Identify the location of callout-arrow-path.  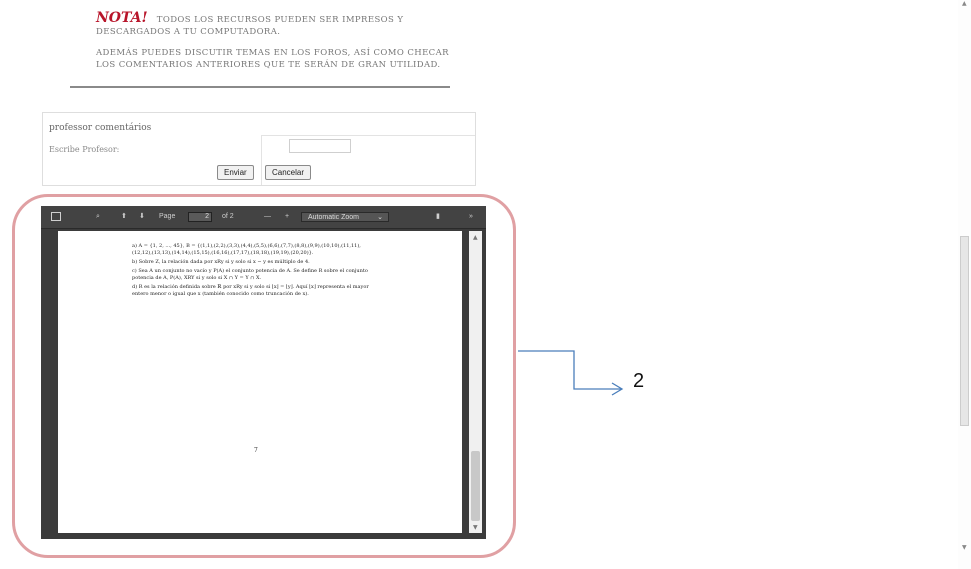
(570, 370).